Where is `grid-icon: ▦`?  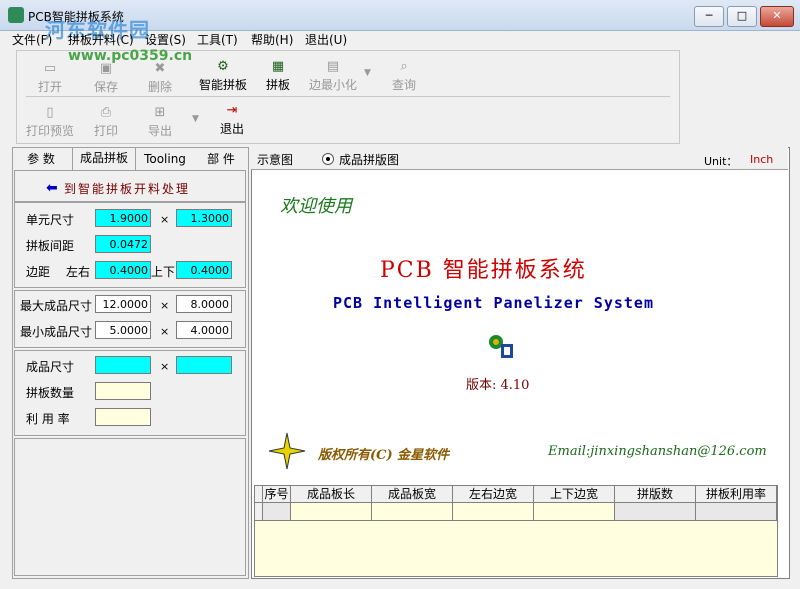
grid-icon: ▦ is located at coordinates (278, 66).